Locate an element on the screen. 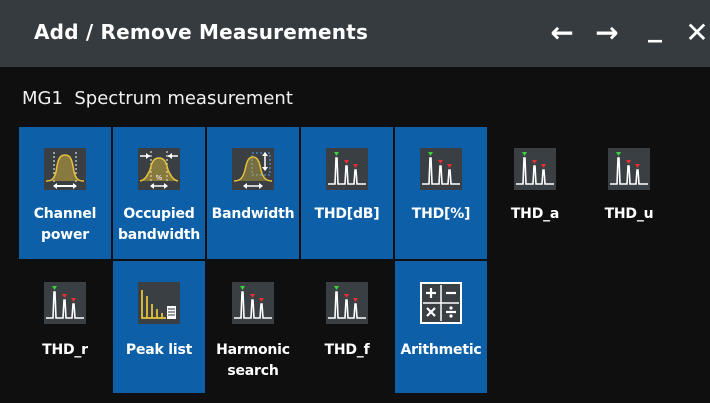 This screenshot has height=403, width=710. tile-channel-power: Channel power is located at coordinates (65, 193).